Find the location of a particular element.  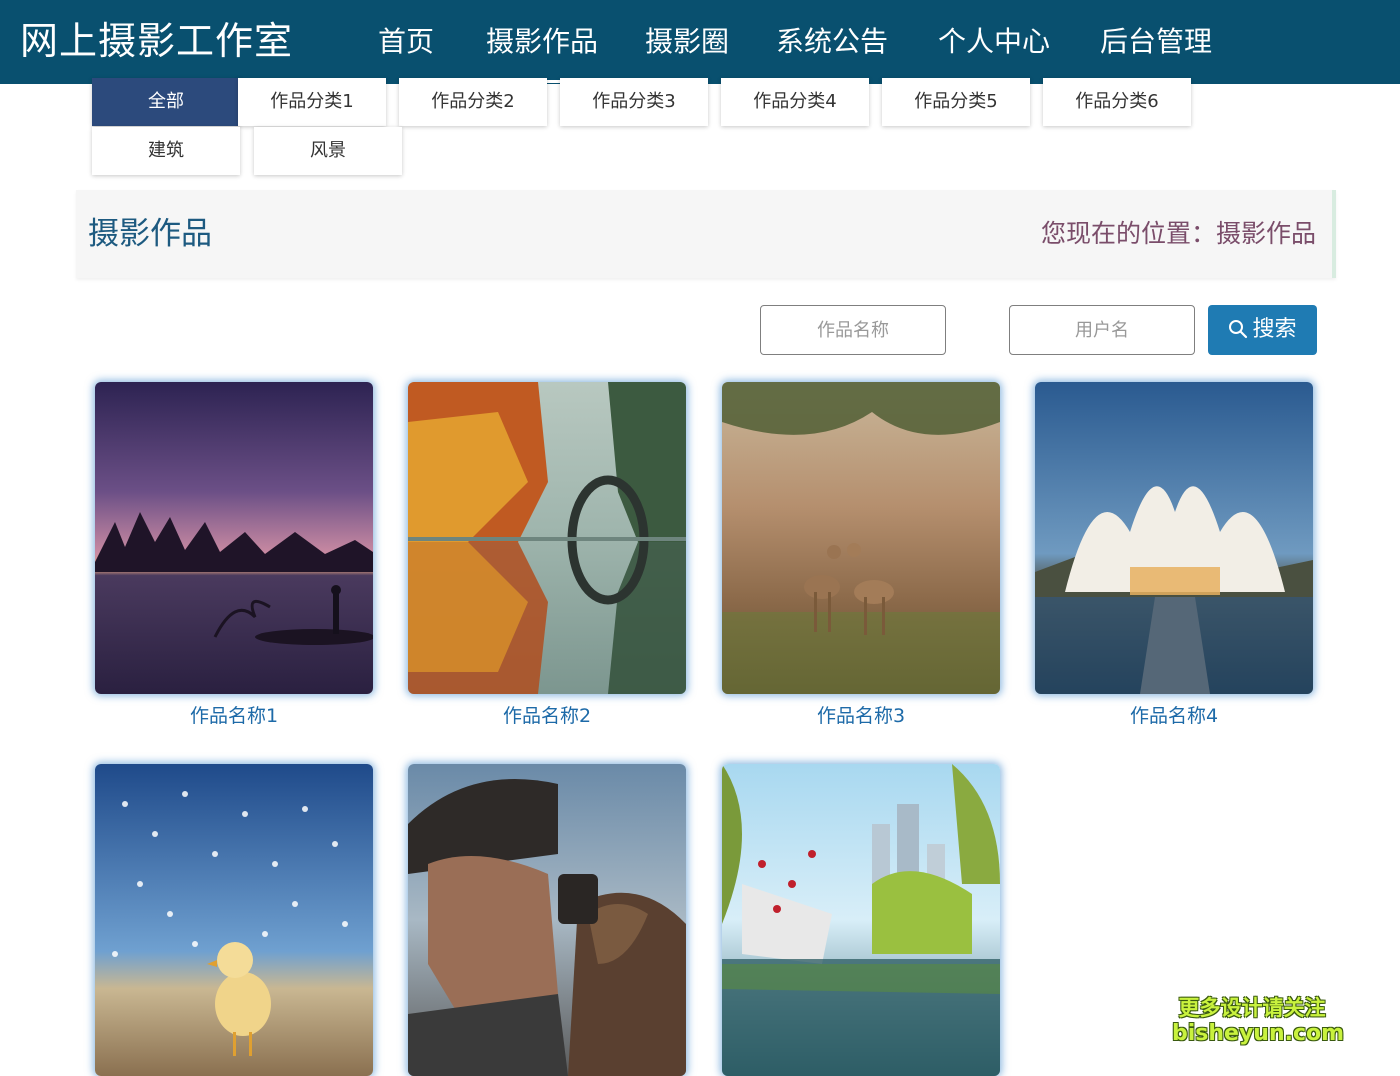

autumn-bridge-photo is located at coordinates (547, 538).